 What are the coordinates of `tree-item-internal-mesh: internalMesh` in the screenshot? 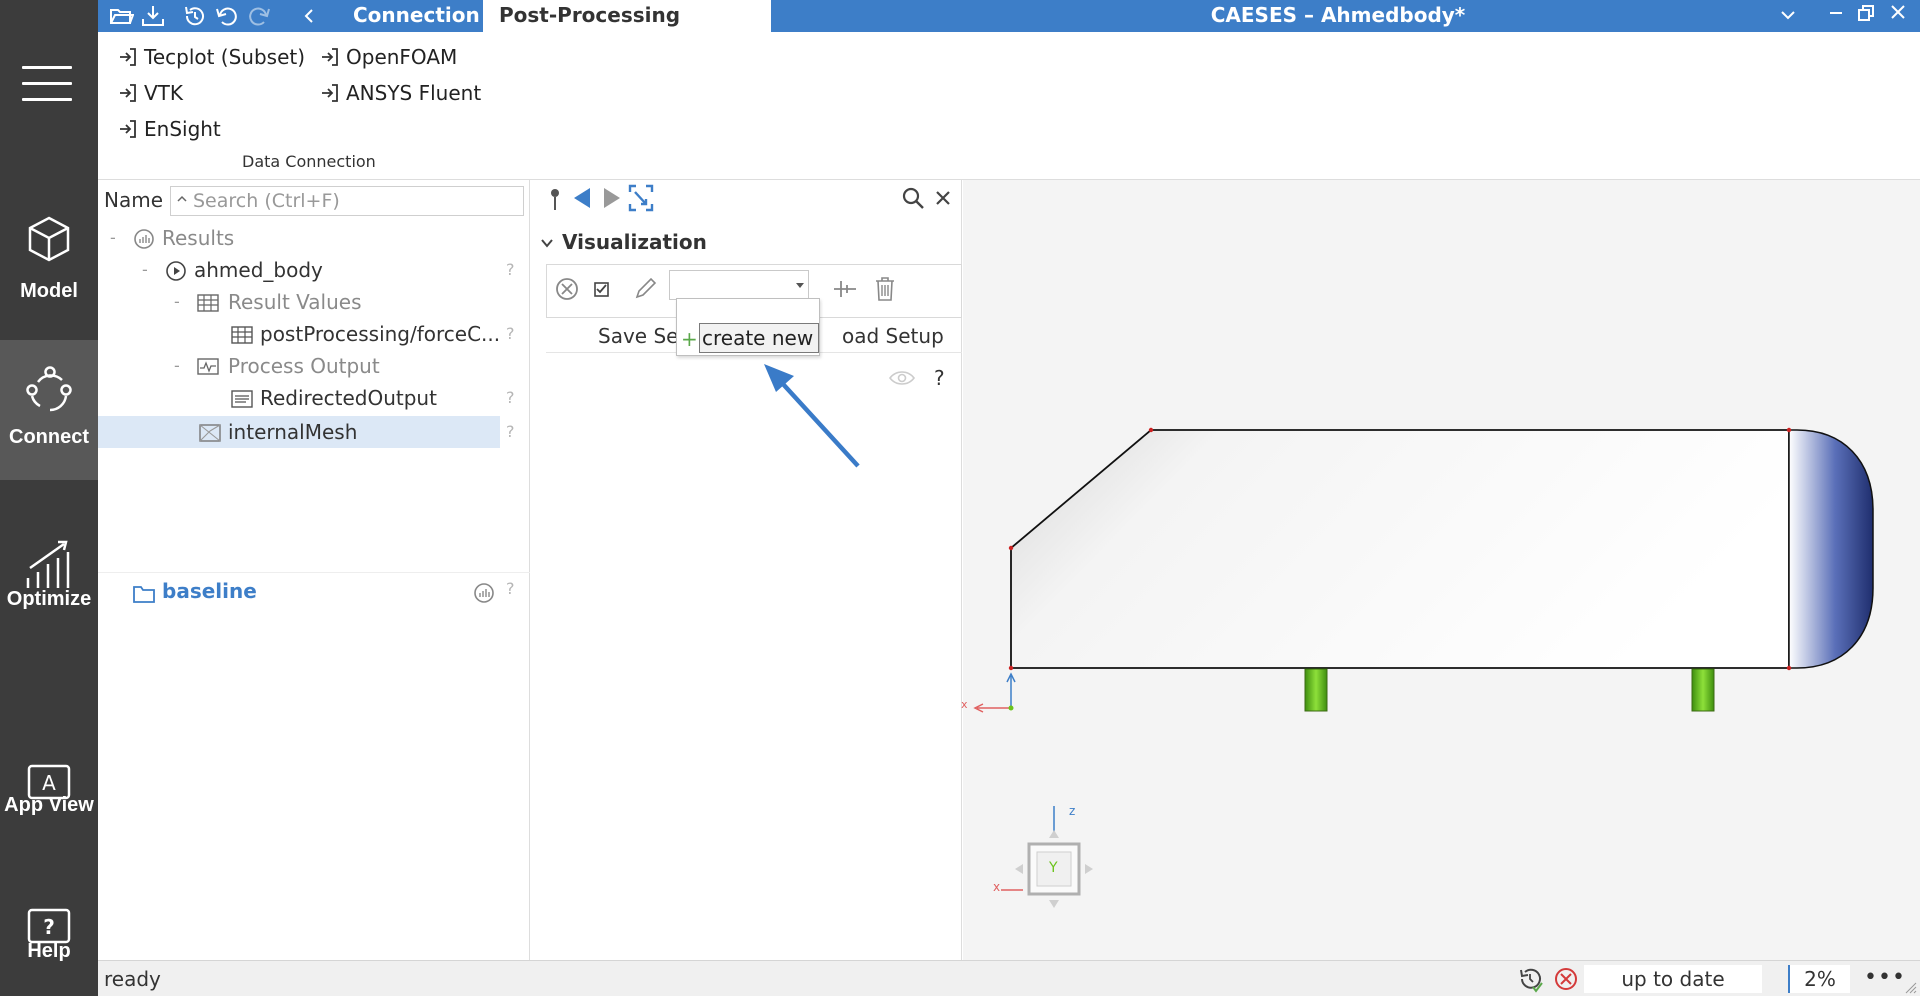 It's located at (299, 432).